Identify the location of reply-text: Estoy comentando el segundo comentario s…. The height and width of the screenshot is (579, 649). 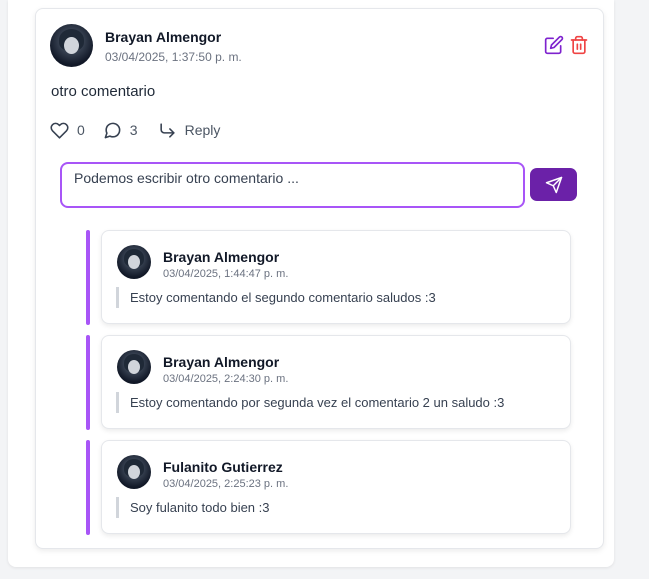
(276, 297).